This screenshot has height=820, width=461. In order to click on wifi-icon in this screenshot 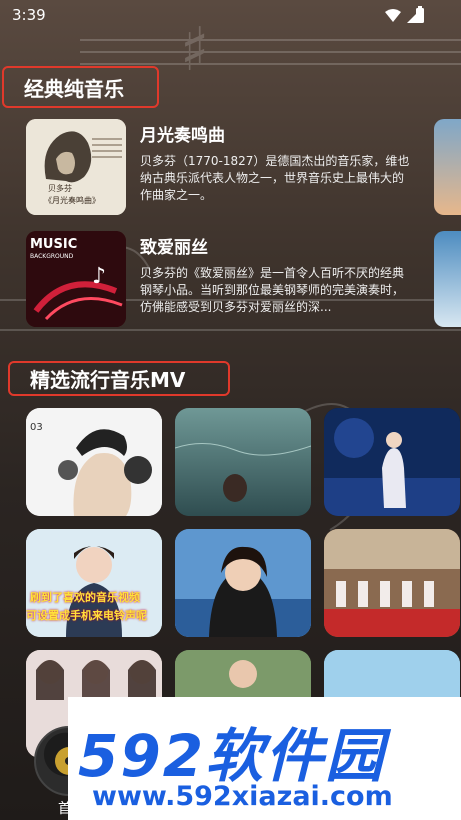, I will do `click(393, 15)`.